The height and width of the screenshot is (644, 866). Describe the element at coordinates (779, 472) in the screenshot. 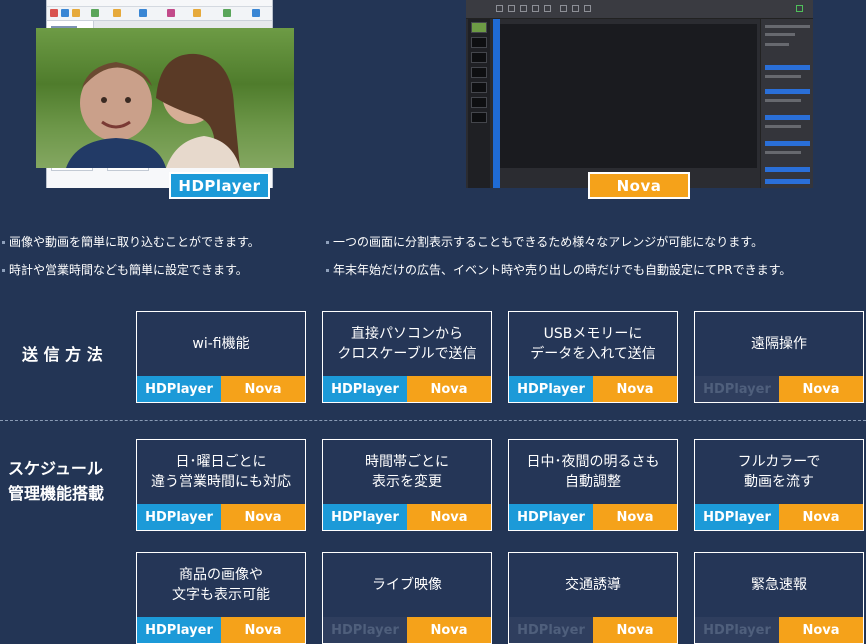

I see `feature-label: フルカラーで 動画を流す` at that location.